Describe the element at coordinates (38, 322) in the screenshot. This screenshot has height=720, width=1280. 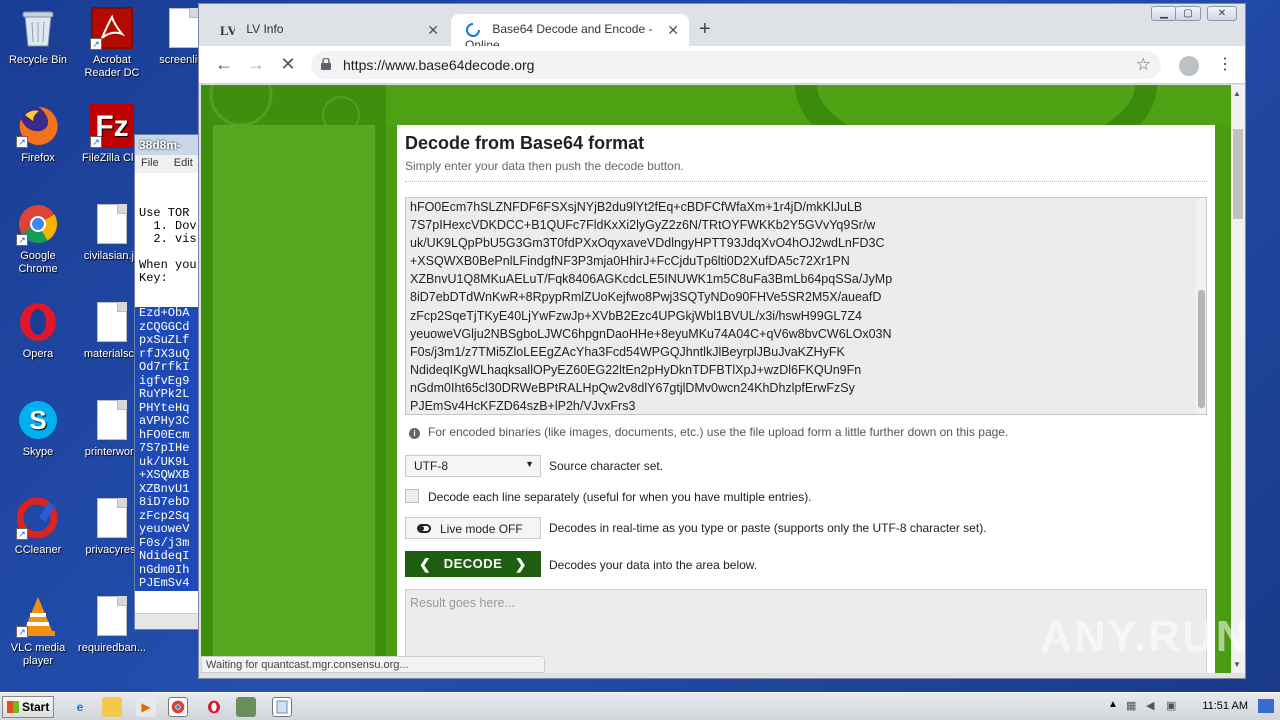
I see `opera-icon` at that location.